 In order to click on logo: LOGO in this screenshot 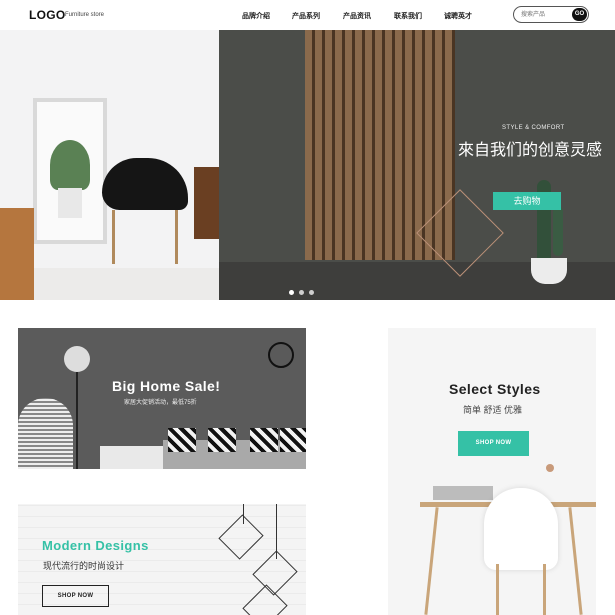, I will do `click(47, 15)`.